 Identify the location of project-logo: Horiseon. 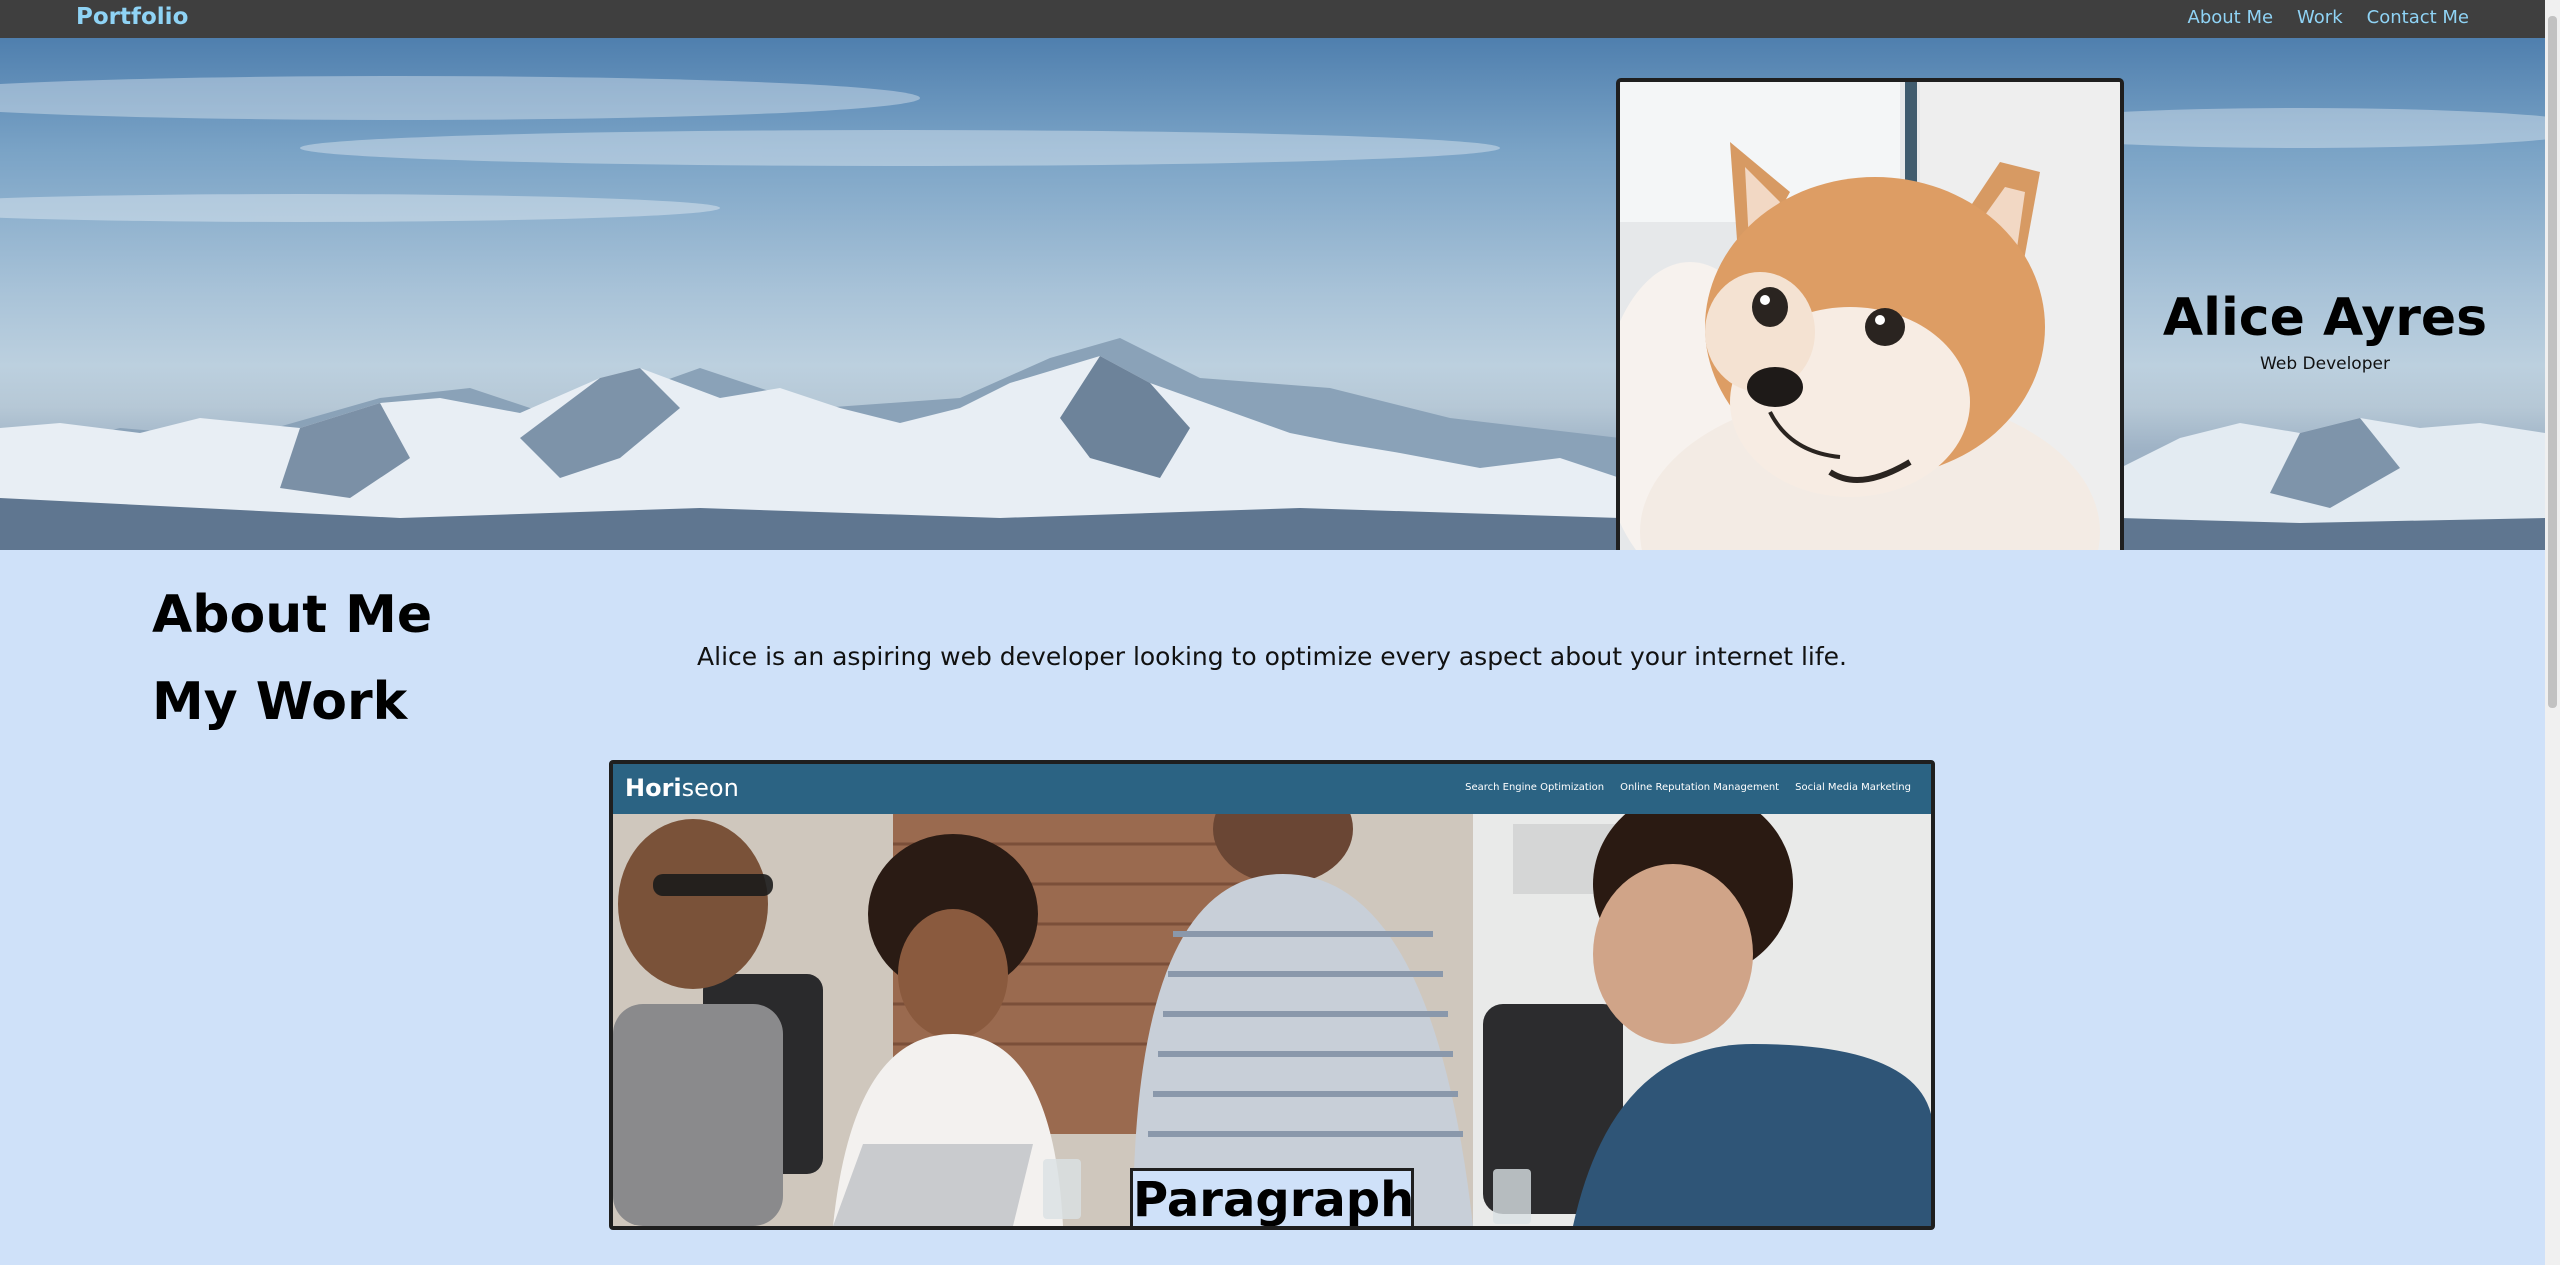
(682, 788).